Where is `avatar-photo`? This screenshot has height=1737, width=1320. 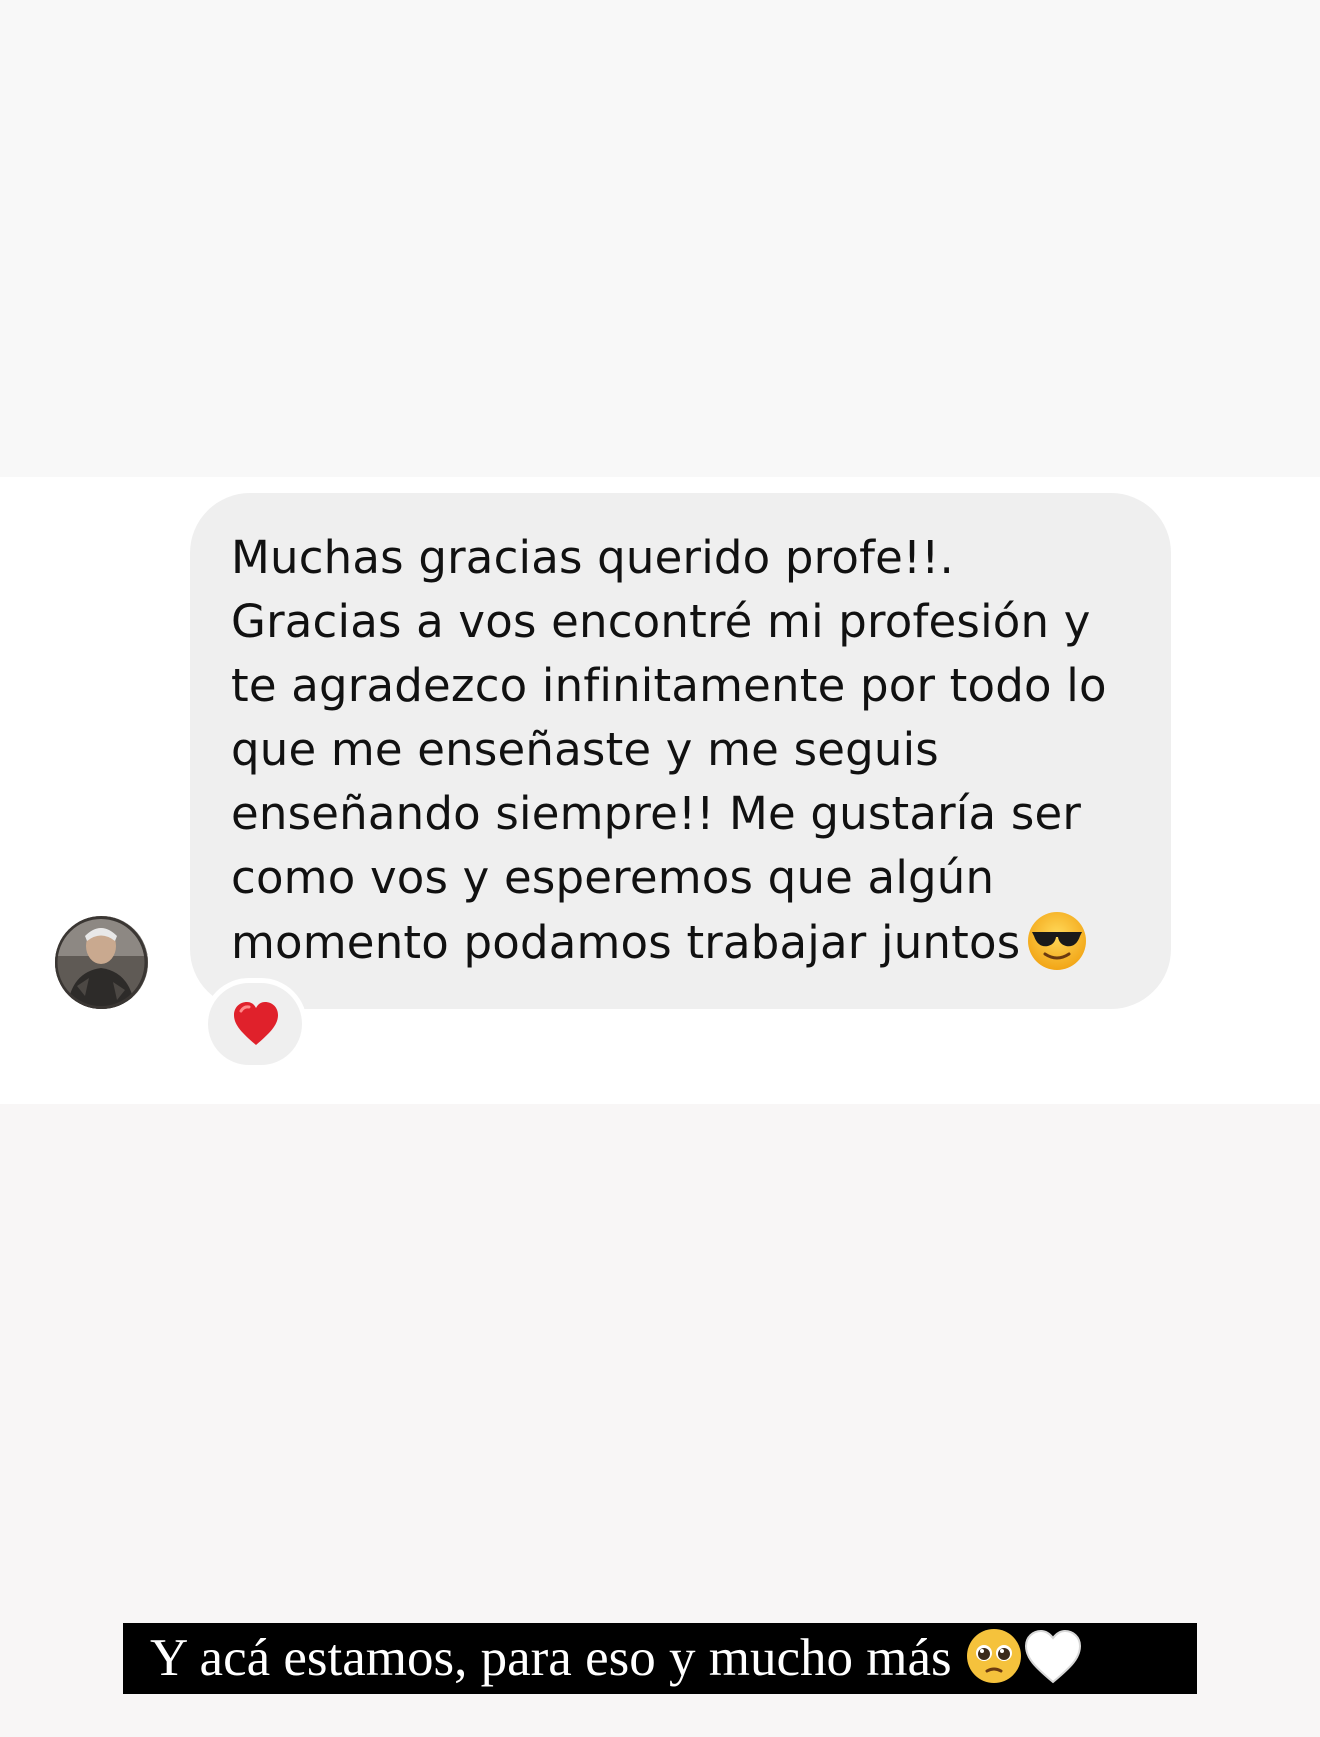
avatar-photo is located at coordinates (101, 962).